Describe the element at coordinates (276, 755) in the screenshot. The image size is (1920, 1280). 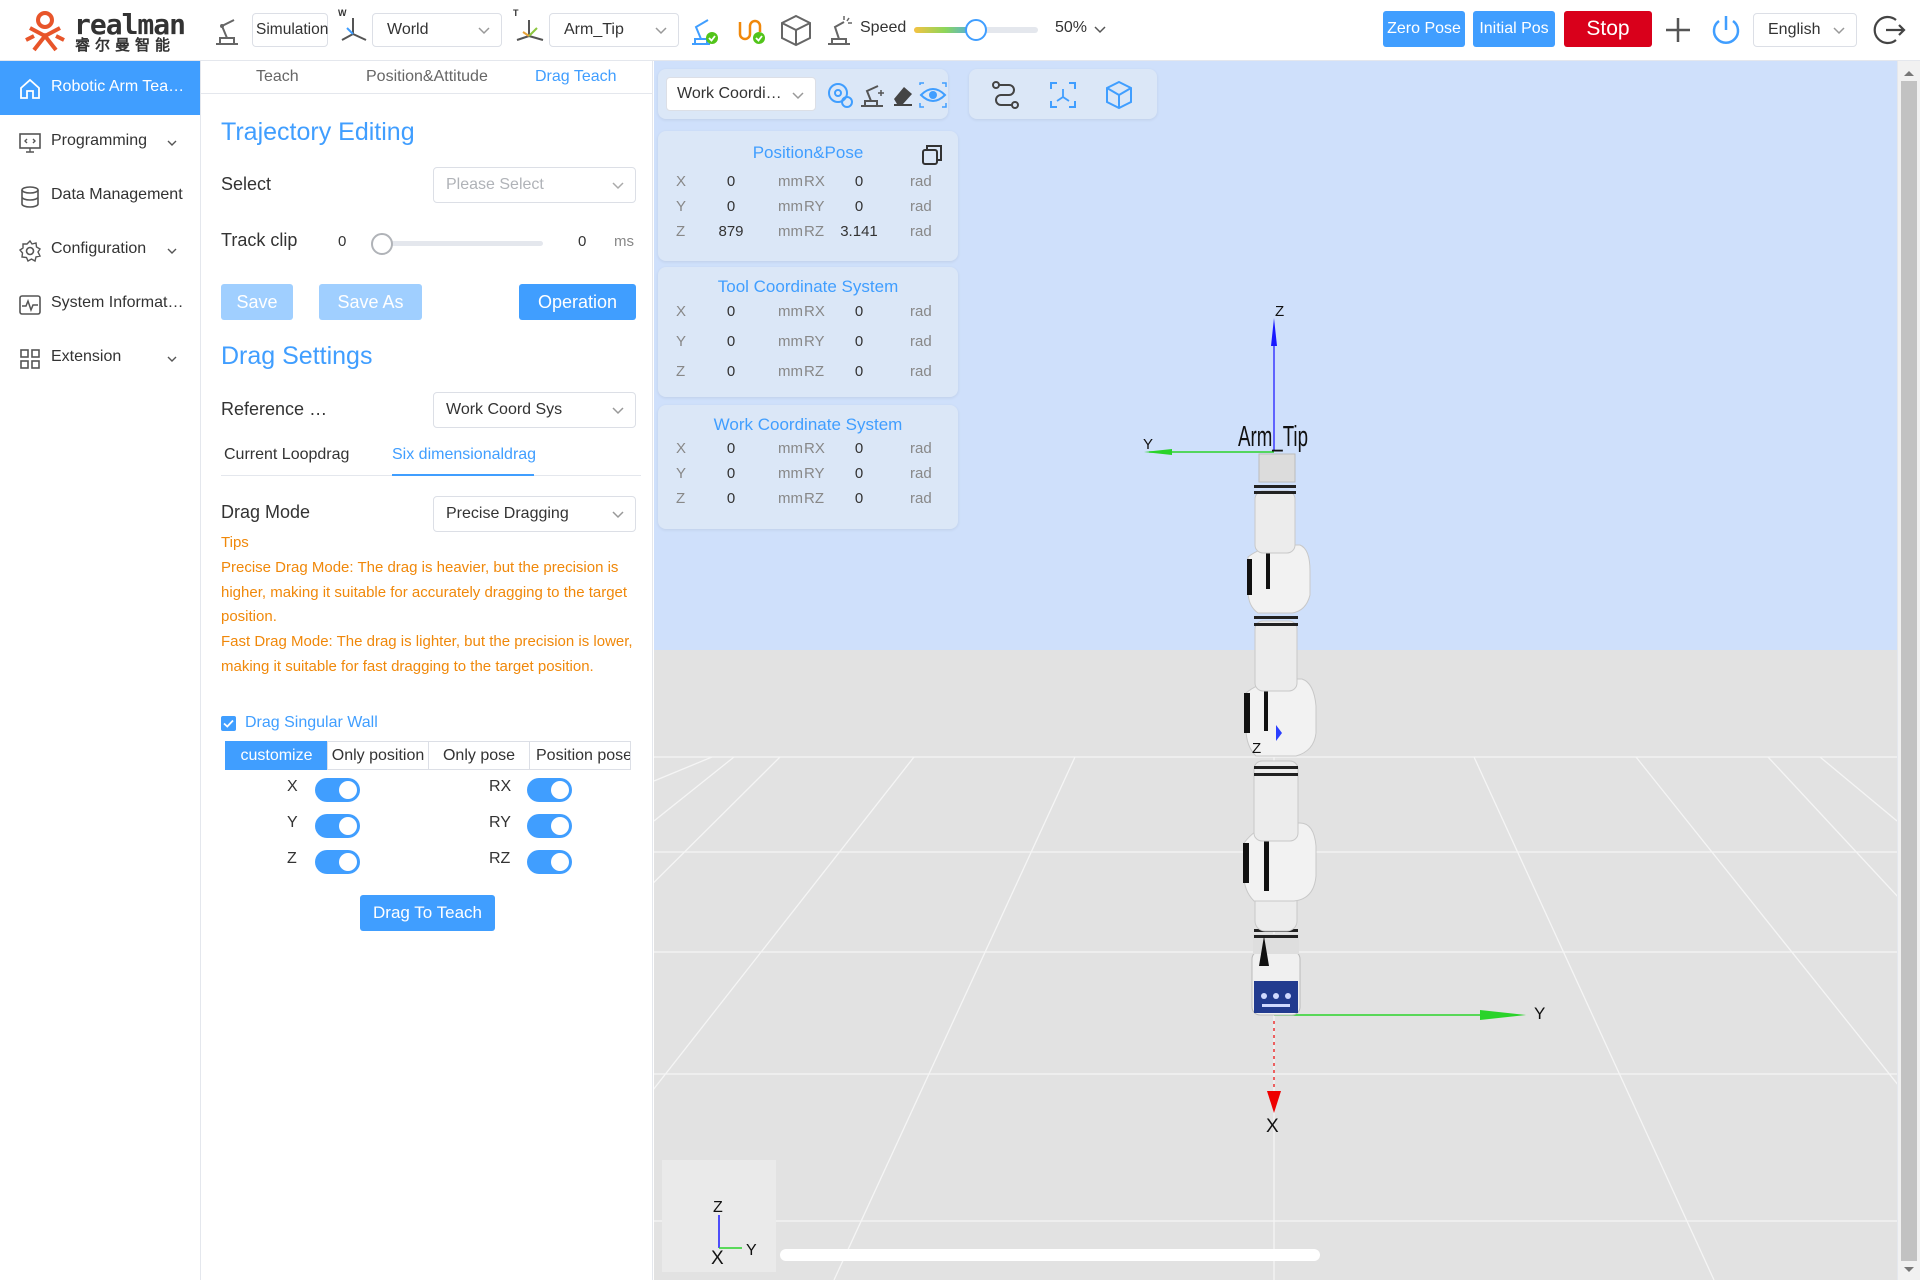
I see `segment-customize: customize` at that location.